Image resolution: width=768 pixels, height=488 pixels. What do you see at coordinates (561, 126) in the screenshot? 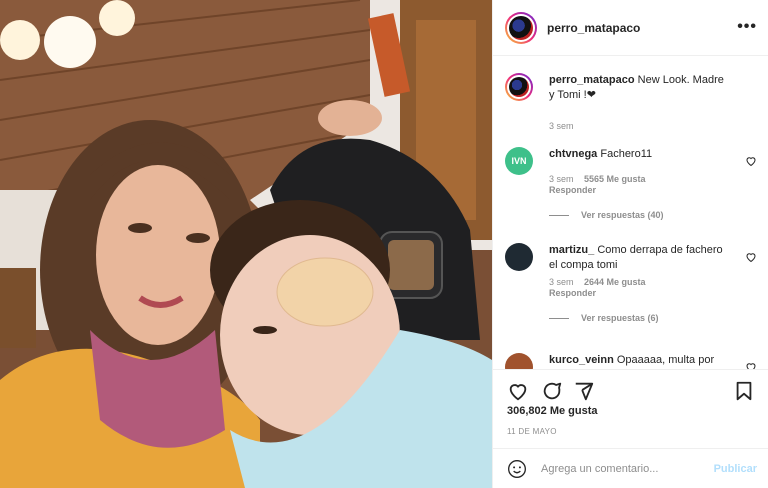
I see `caption-time: 3 sem` at bounding box center [561, 126].